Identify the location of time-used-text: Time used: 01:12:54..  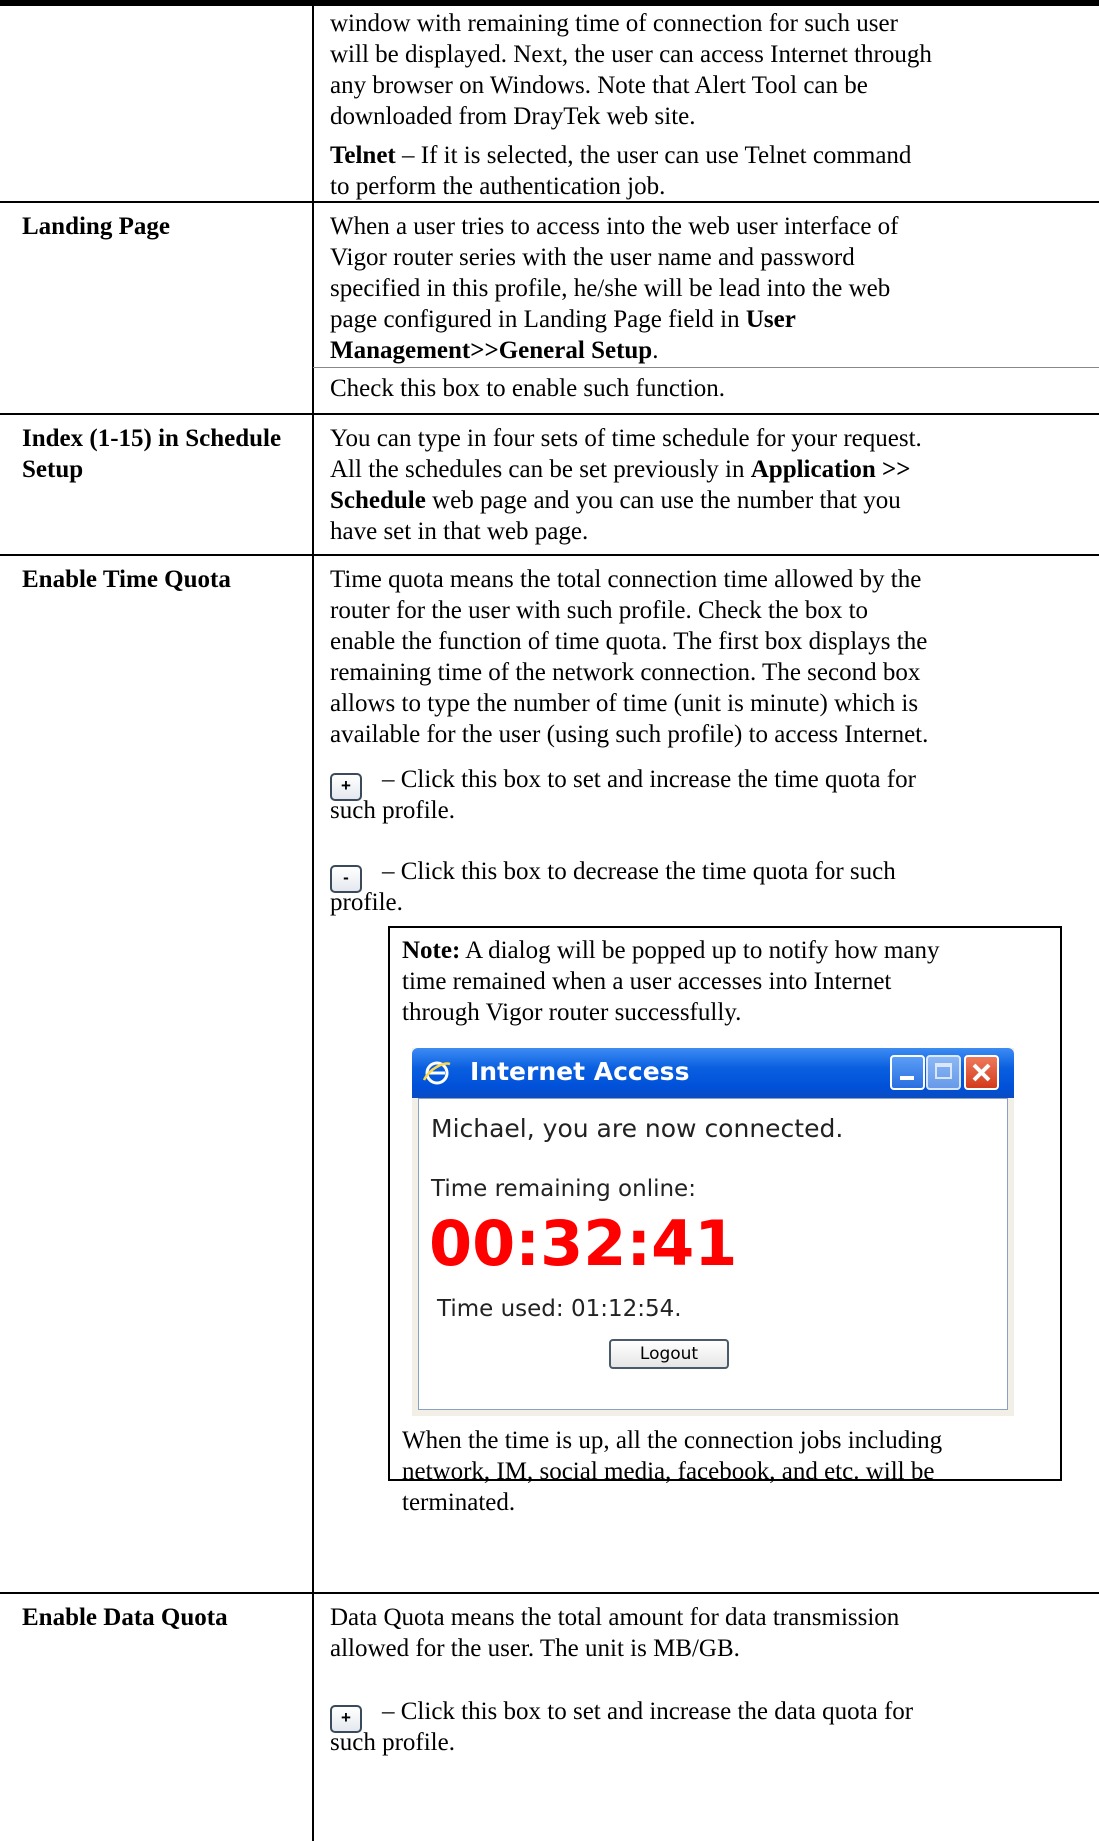
(559, 1309).